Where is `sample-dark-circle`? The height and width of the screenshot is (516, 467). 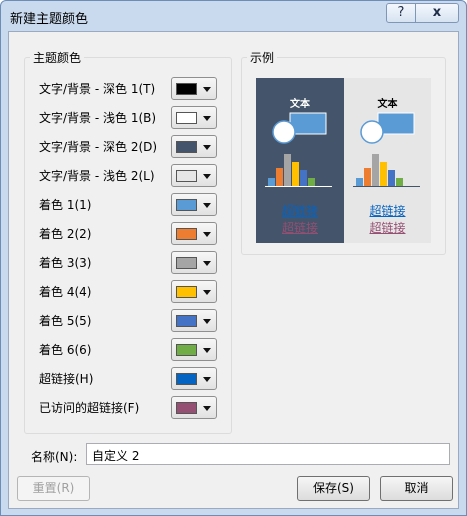 sample-dark-circle is located at coordinates (284, 132).